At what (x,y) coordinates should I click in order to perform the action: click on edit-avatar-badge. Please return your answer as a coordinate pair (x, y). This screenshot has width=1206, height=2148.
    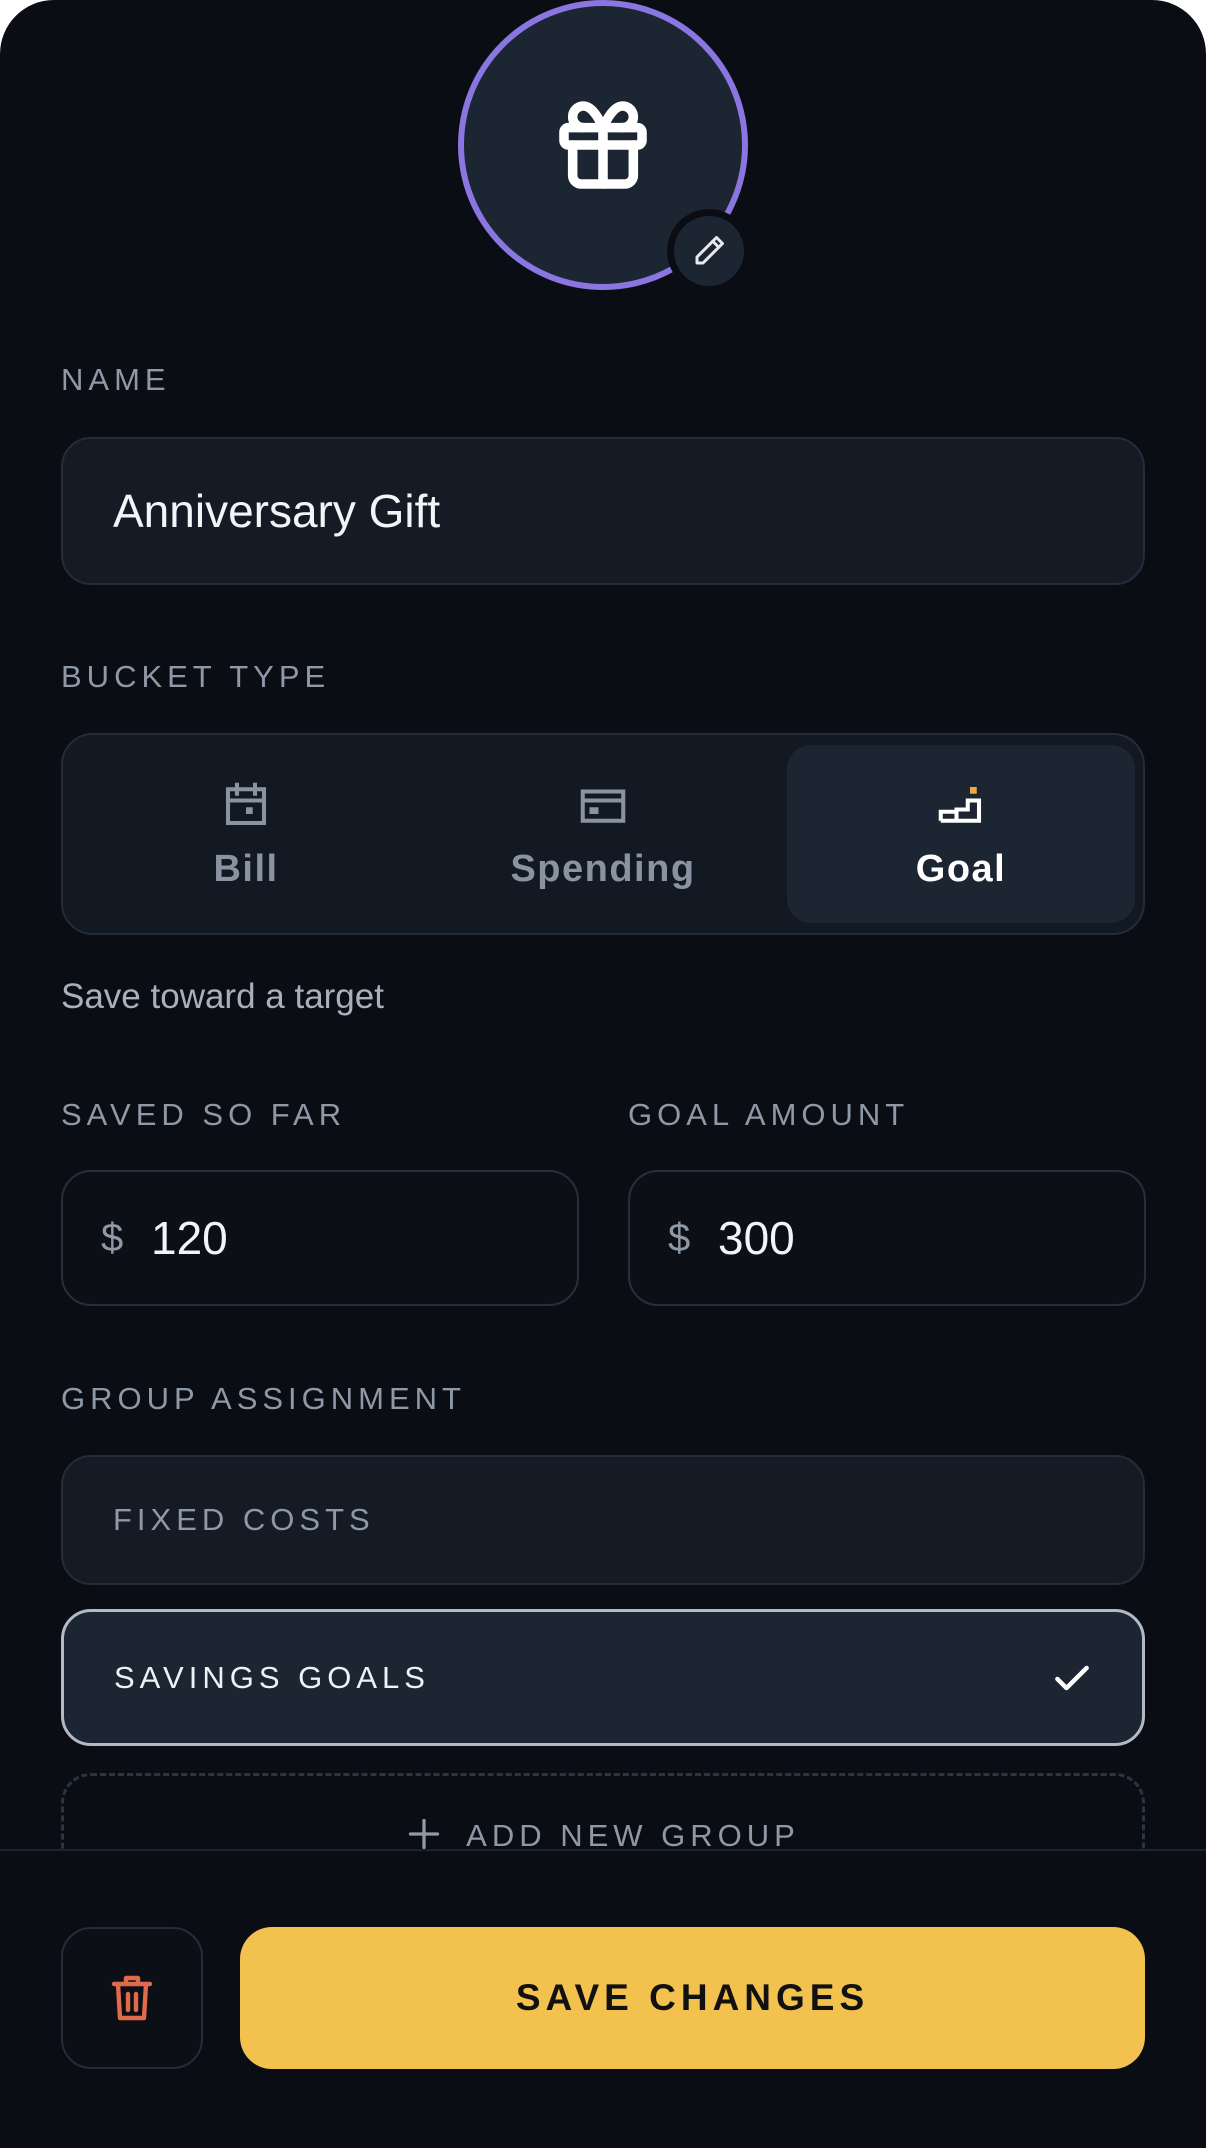
    Looking at the image, I should click on (709, 251).